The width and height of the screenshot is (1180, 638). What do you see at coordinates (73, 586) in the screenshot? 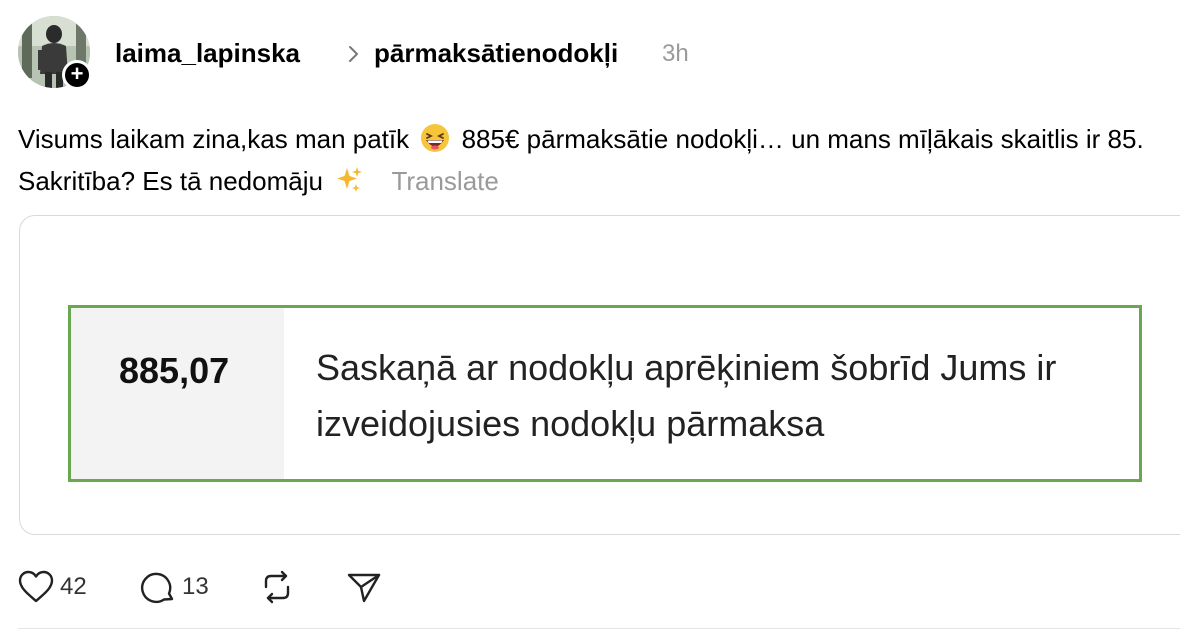
I see `like-count: 42` at bounding box center [73, 586].